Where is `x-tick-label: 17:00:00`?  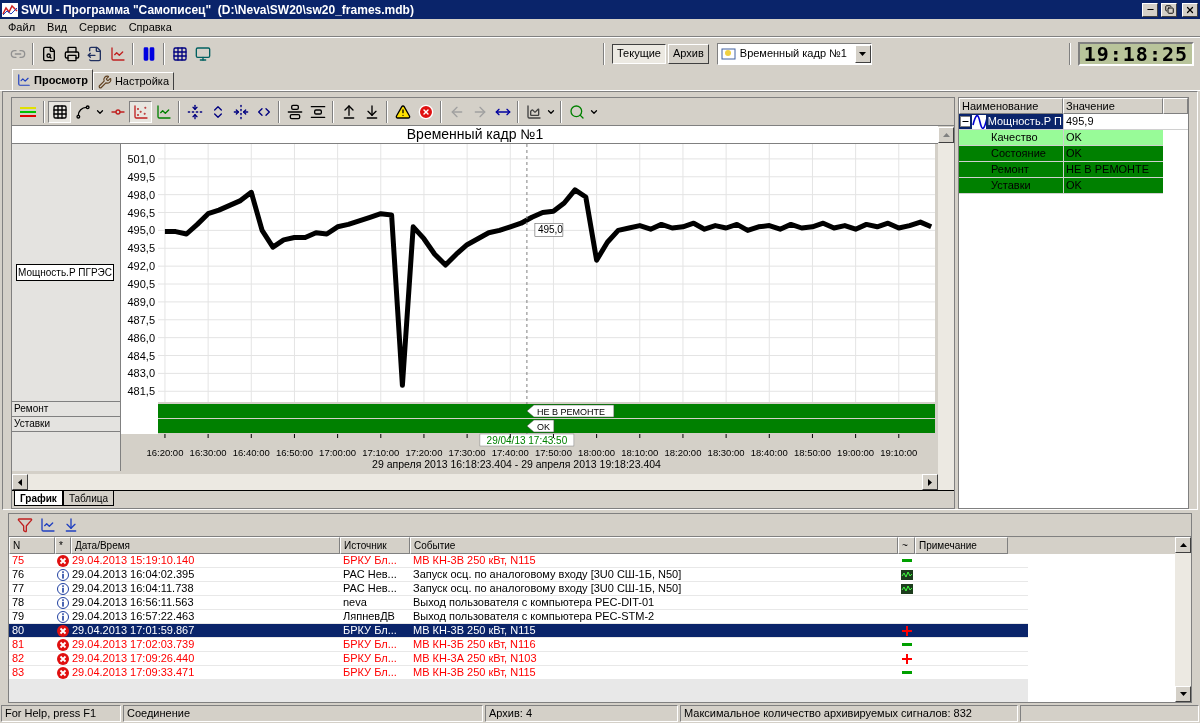 x-tick-label: 17:00:00 is located at coordinates (338, 452).